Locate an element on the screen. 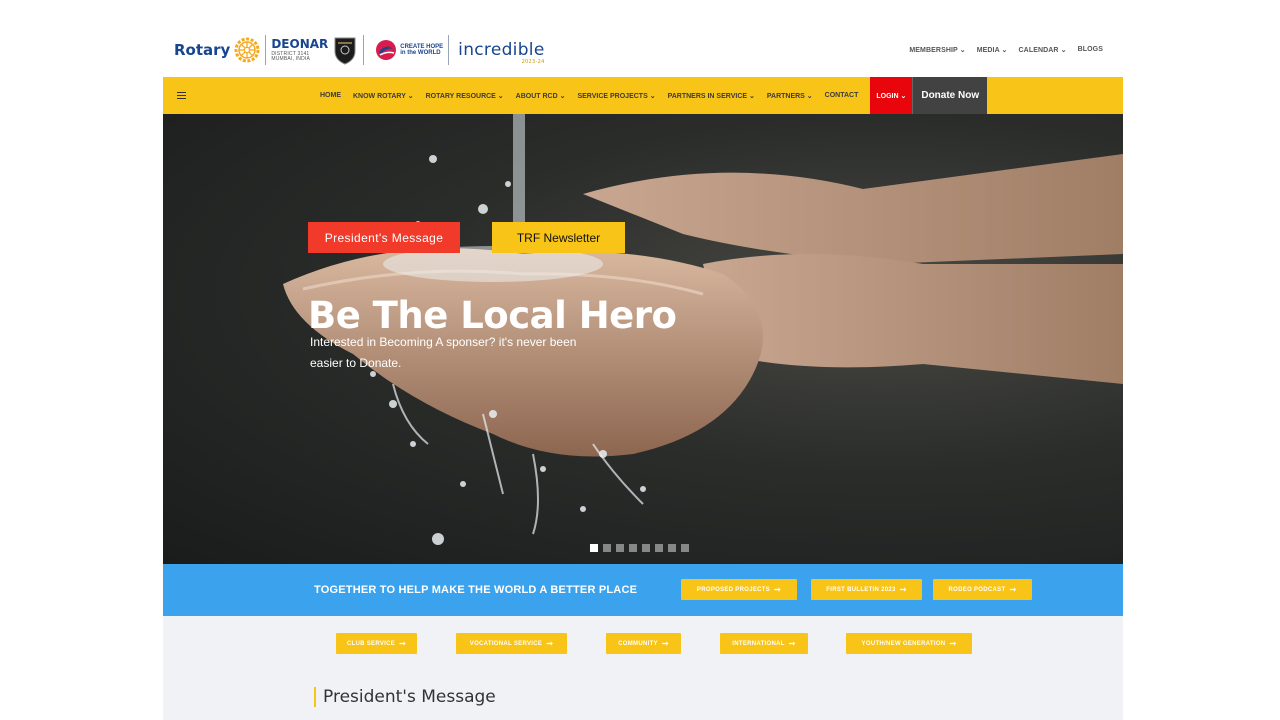  international-button: INTERNATIONAL ➞ is located at coordinates (764, 643).